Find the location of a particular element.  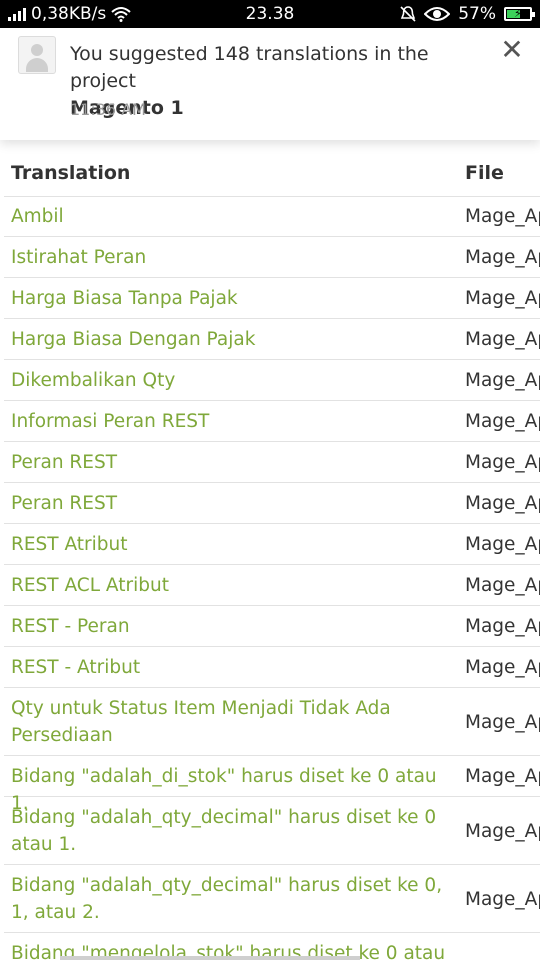

table-row: Harga Biasa Dengan Pajak Mage_Ap is located at coordinates (272, 339).